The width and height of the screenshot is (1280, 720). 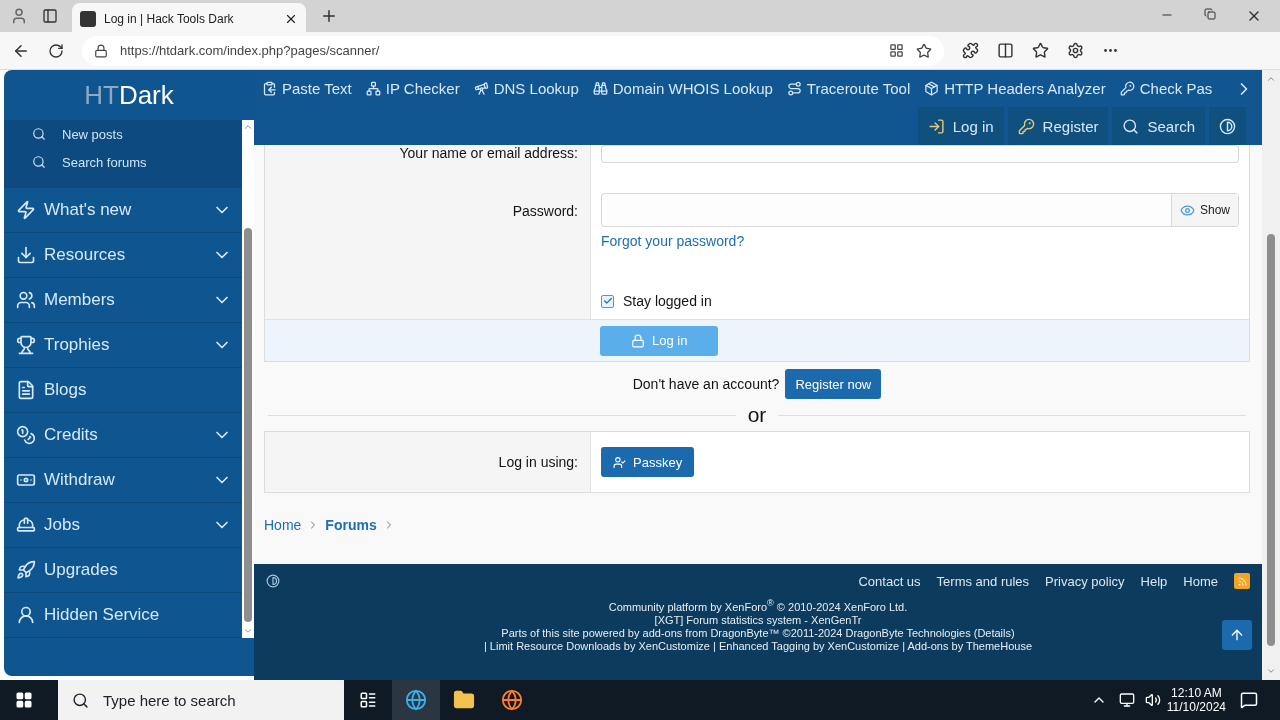 I want to click on settings-icon, so click(x=1075, y=50).